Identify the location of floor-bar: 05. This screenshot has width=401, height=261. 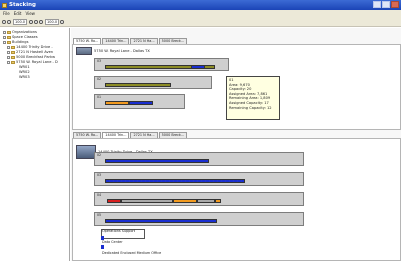
(199, 219).